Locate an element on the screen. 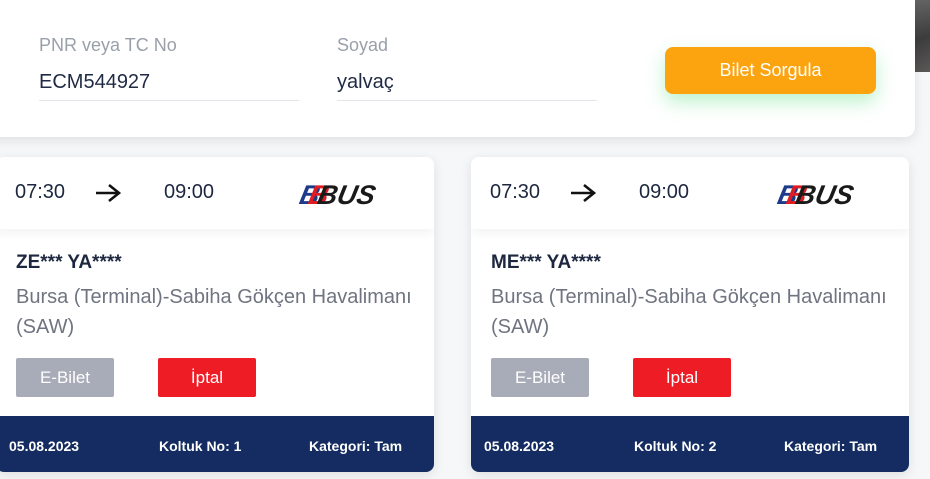  ticket-footer: 05.08.2023 Koltuk No: 1 Kategori: Tam is located at coordinates (217, 444).